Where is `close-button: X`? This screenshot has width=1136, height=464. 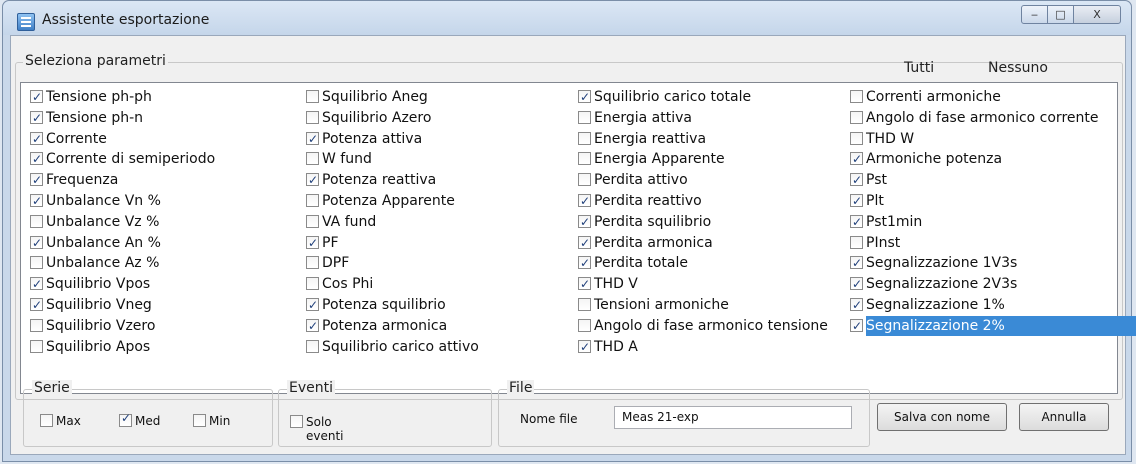 close-button: X is located at coordinates (1097, 14).